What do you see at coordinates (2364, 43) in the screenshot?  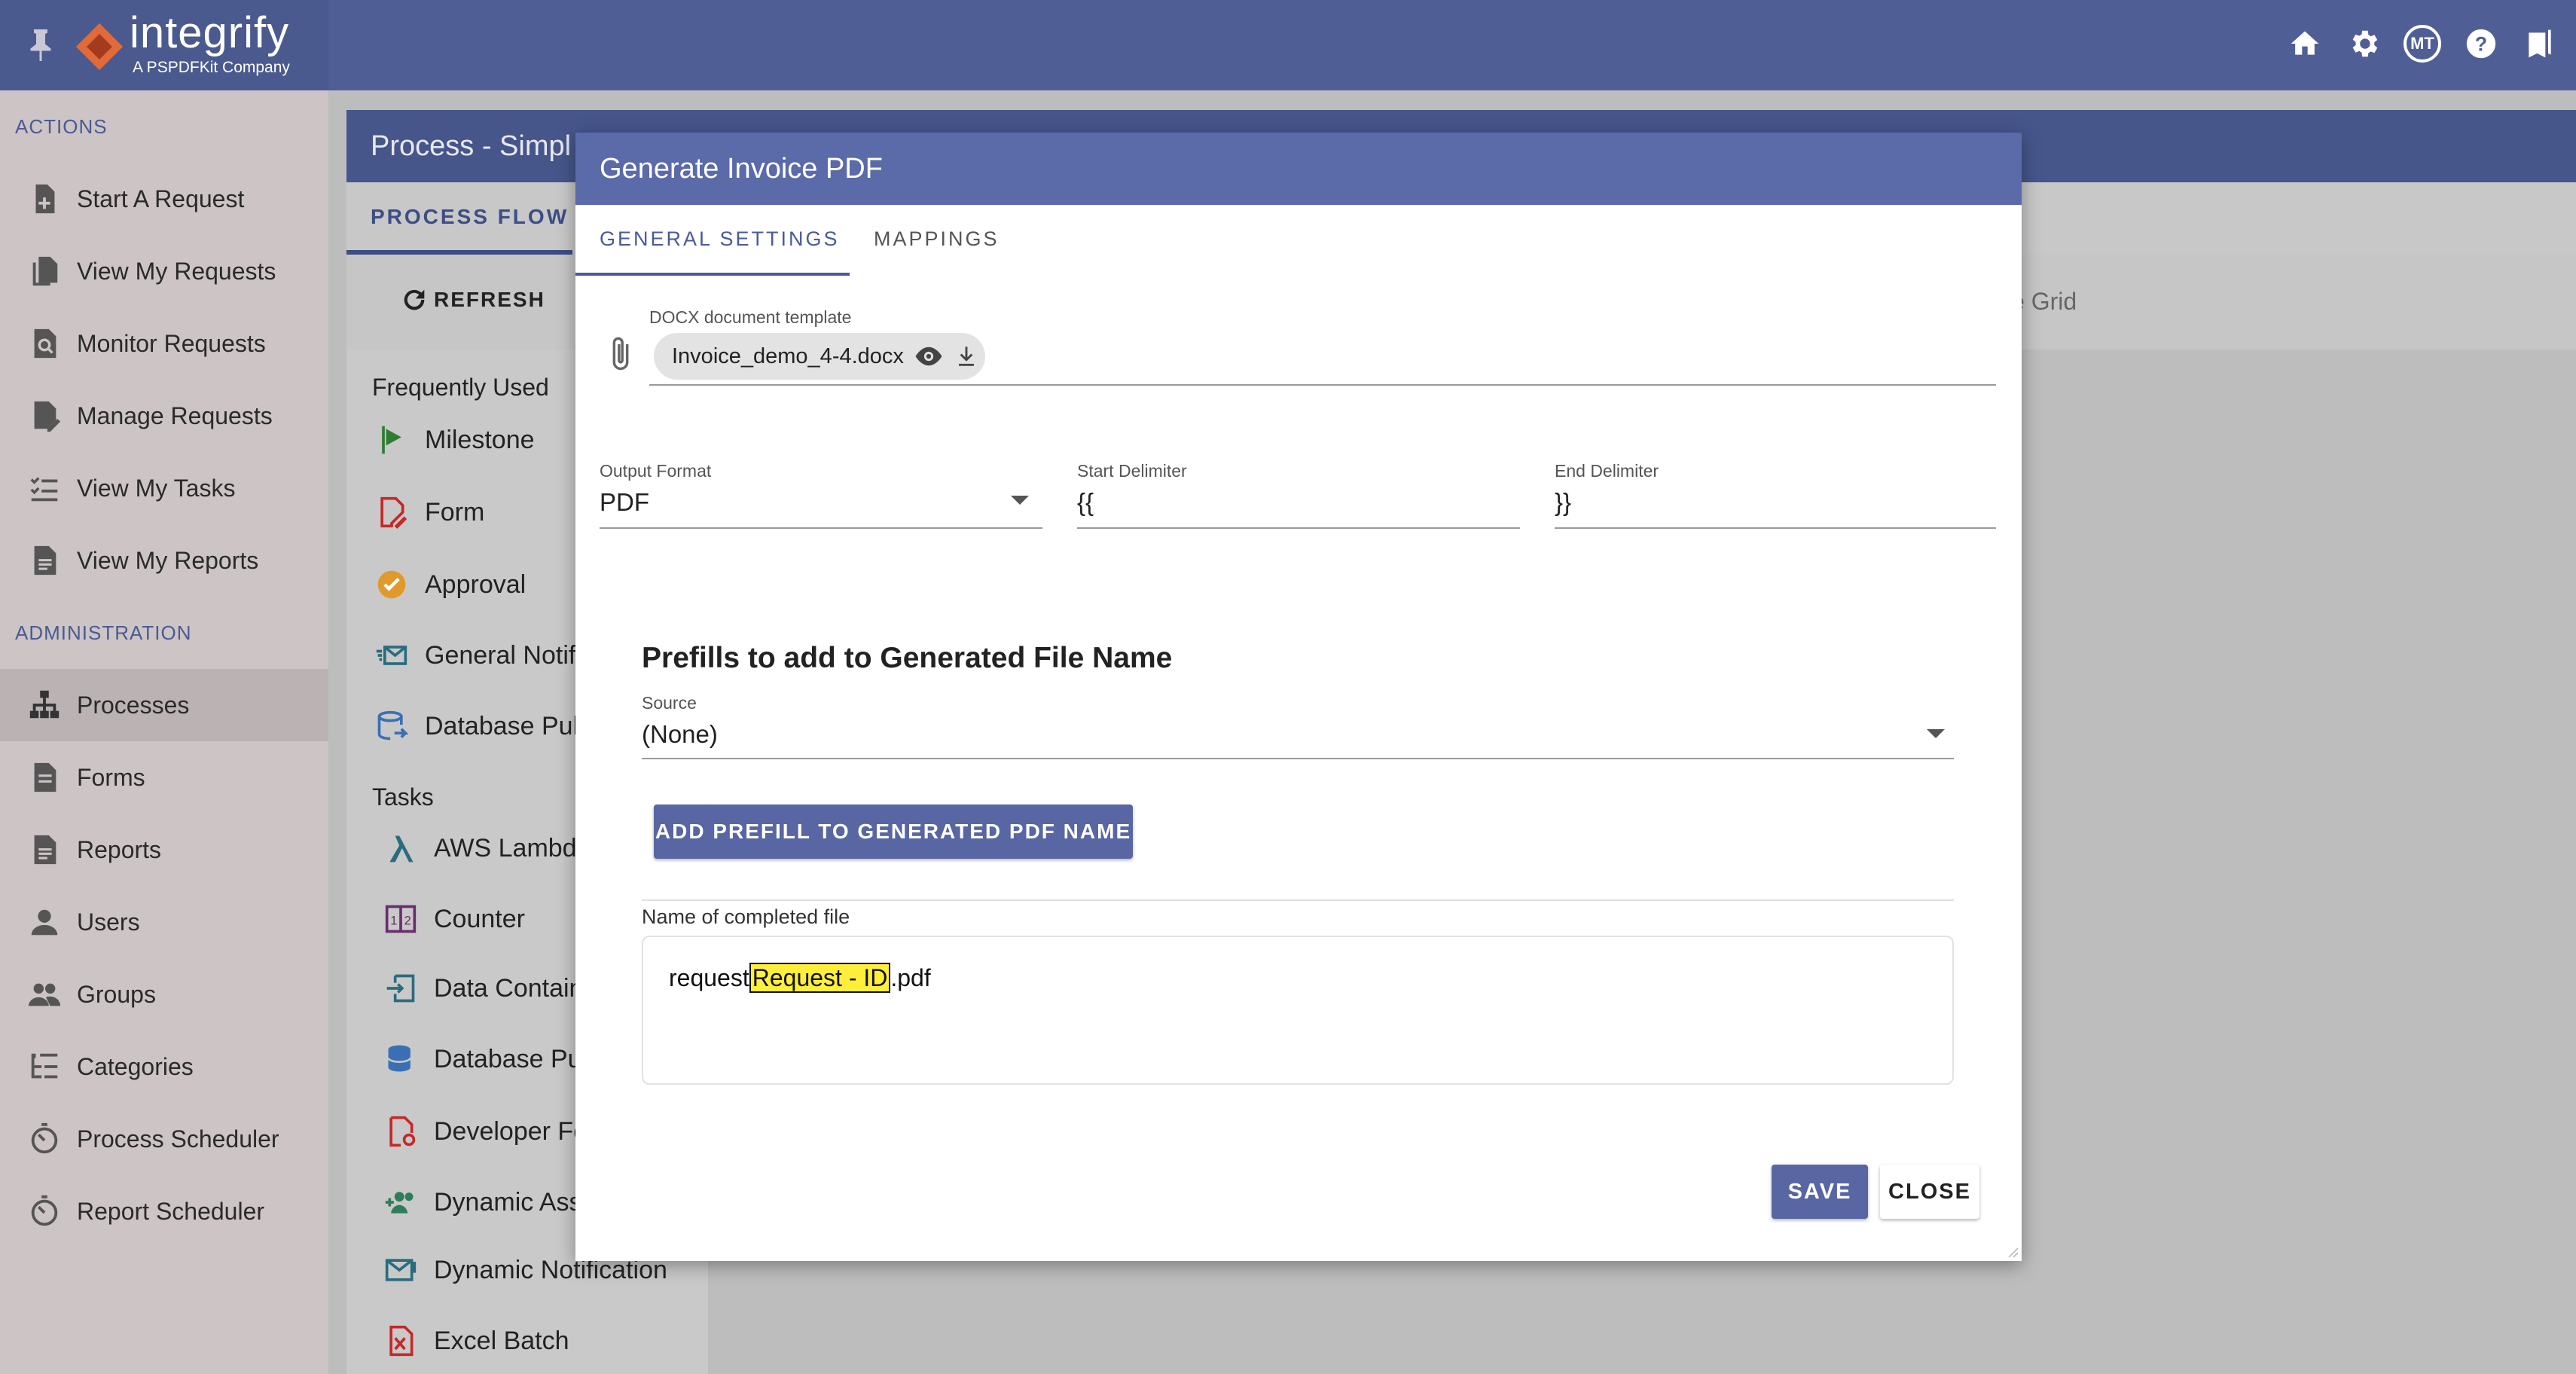 I see `gear-icon` at bounding box center [2364, 43].